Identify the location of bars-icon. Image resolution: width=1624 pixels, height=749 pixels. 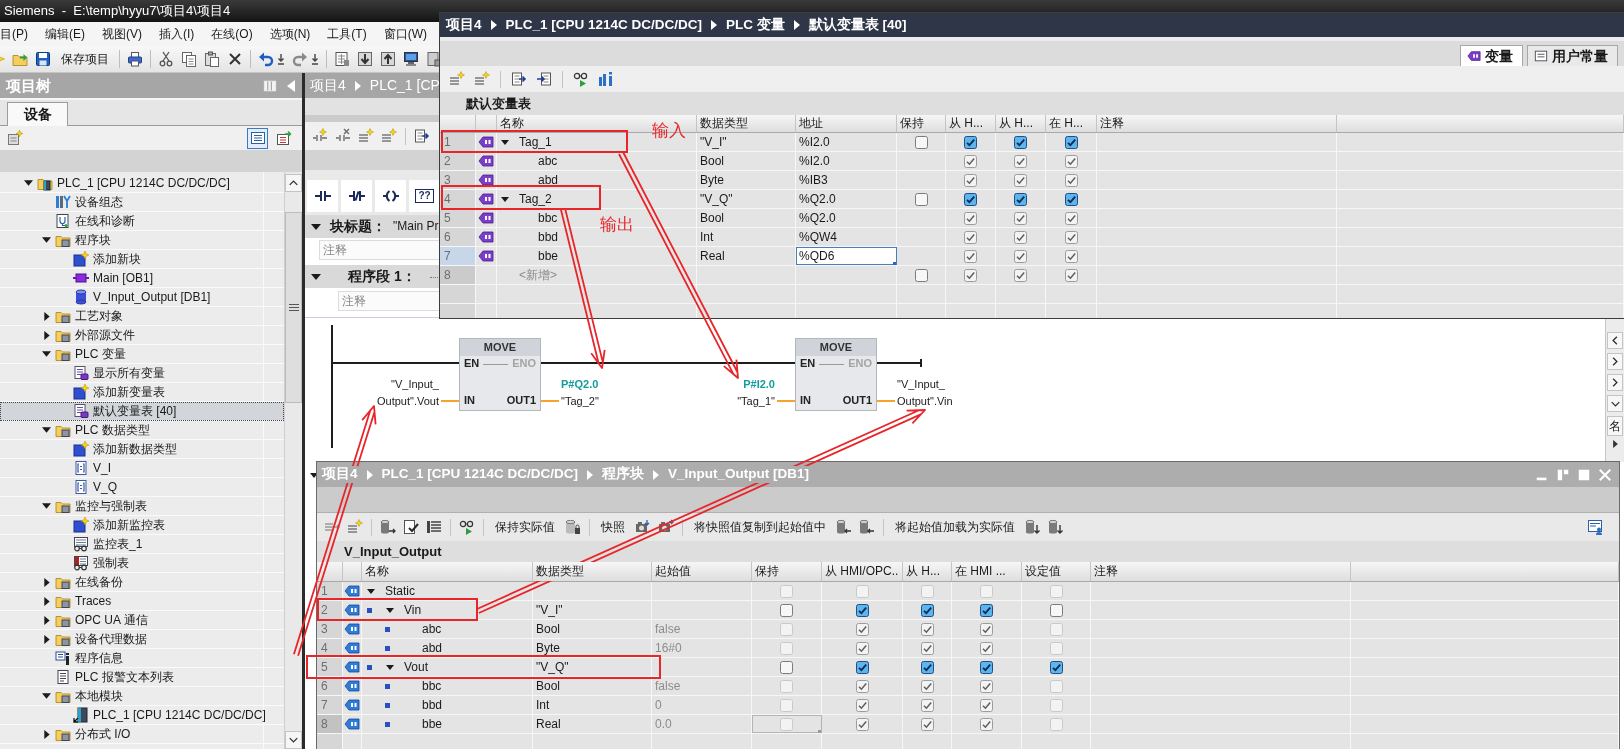
(606, 79).